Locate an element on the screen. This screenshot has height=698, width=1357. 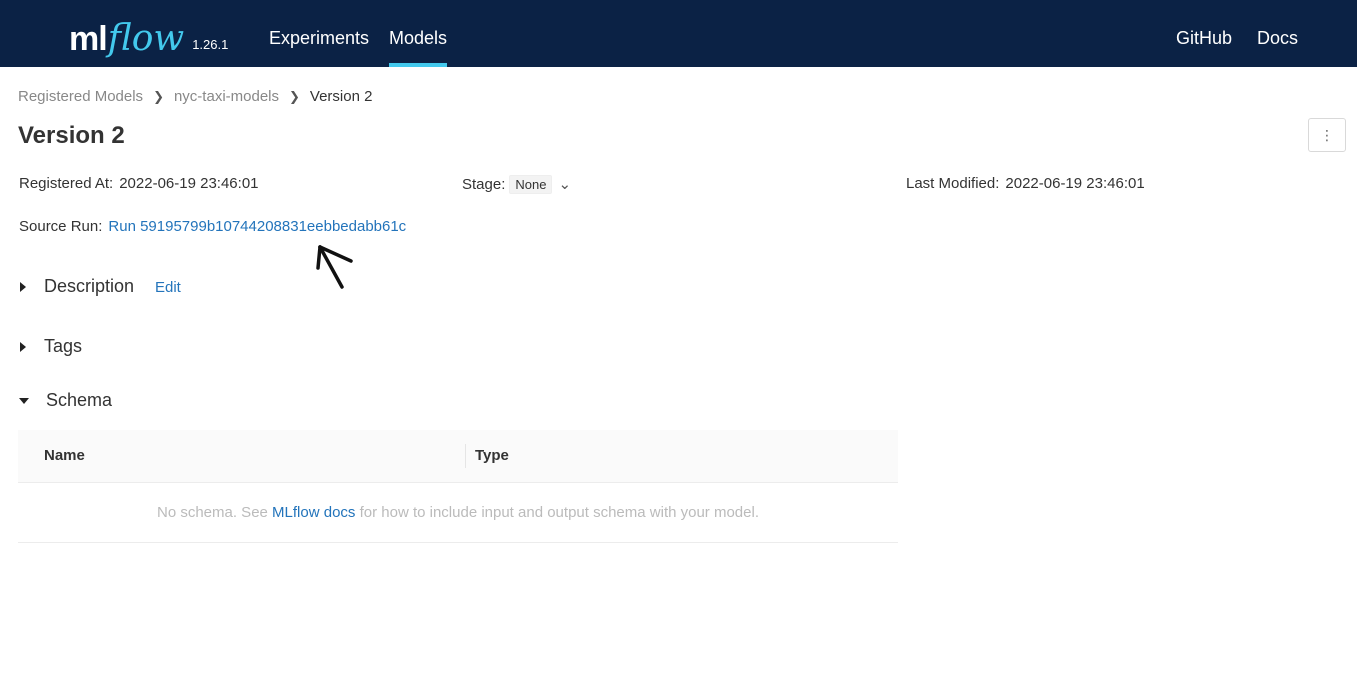
nav-experiments: Experiments is located at coordinates (319, 33).